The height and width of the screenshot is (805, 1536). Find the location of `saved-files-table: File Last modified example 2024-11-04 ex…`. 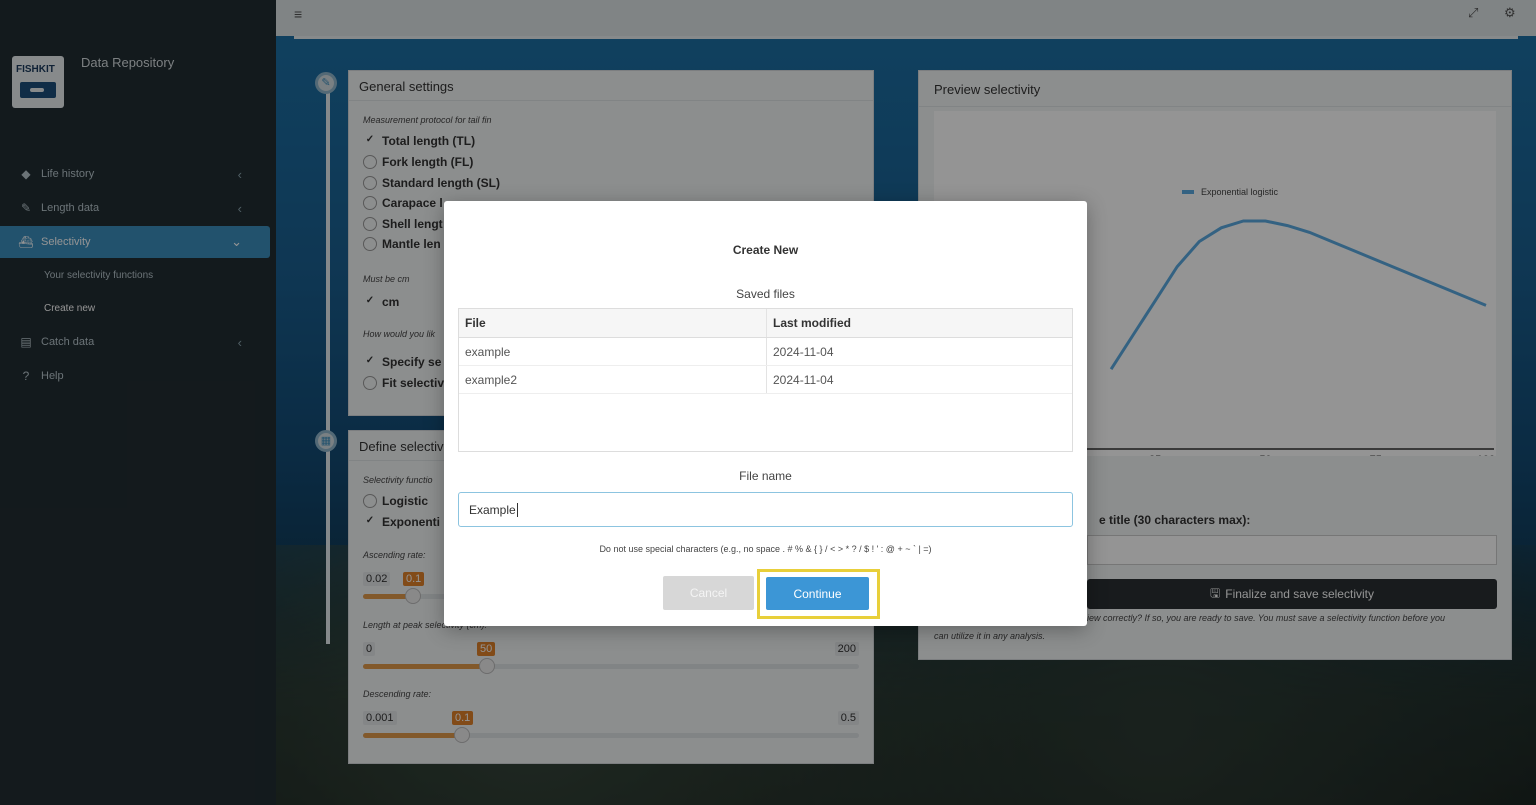

saved-files-table: File Last modified example 2024-11-04 ex… is located at coordinates (765, 380).